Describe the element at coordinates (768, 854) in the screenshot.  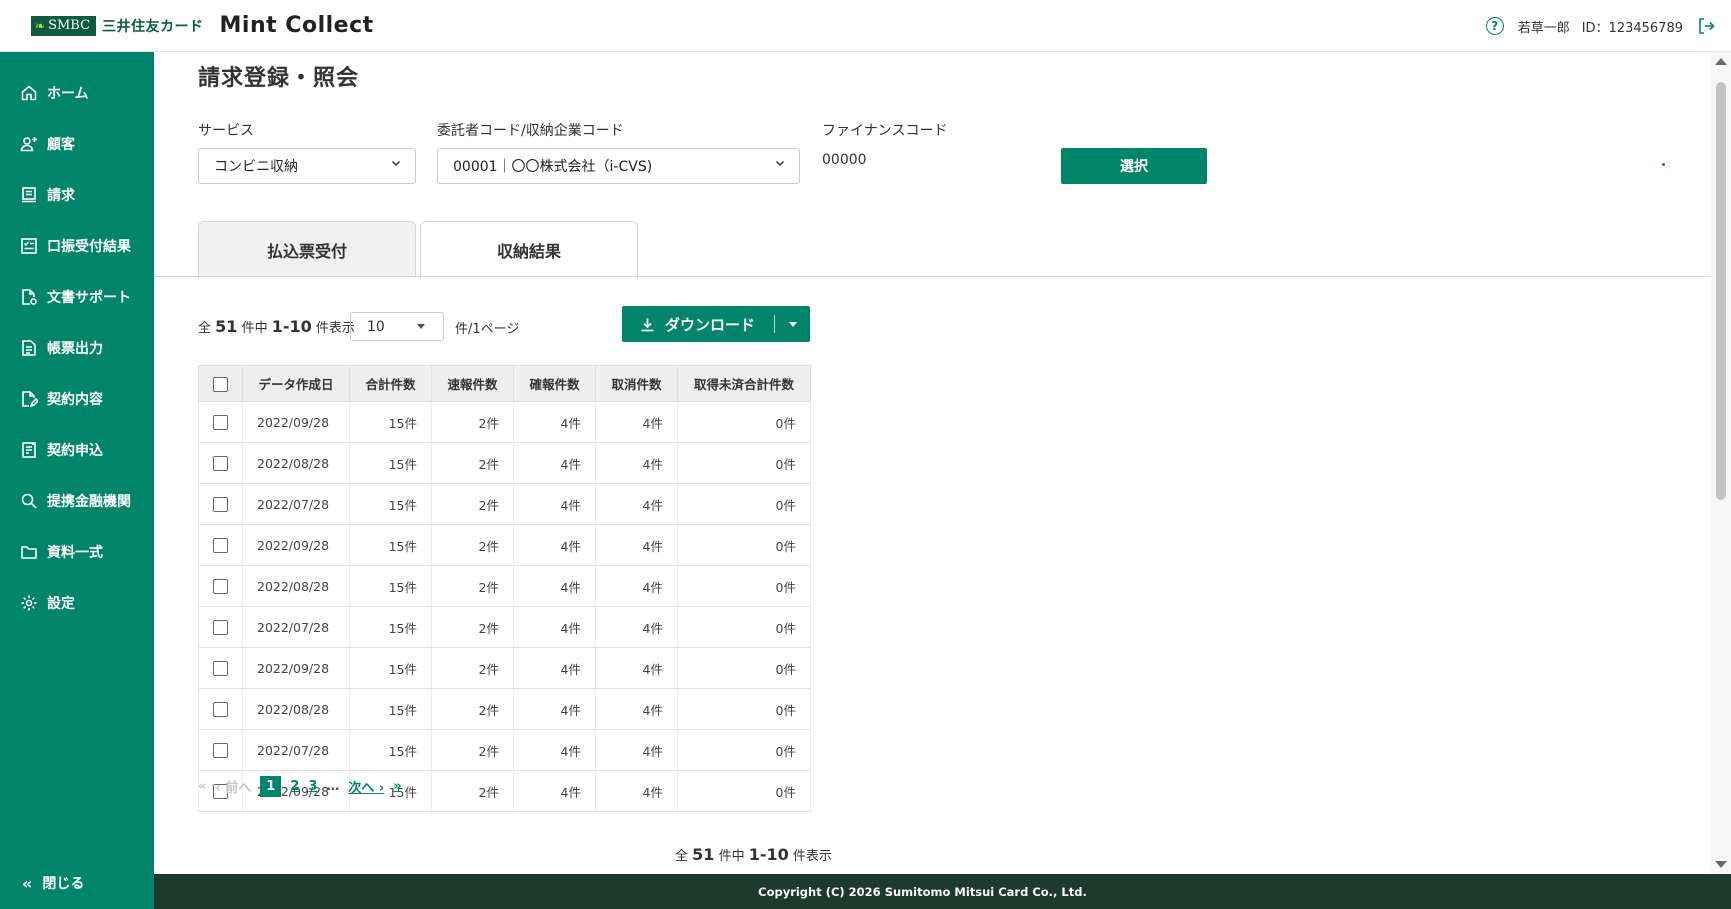
I see `count-range: 1-10` at that location.